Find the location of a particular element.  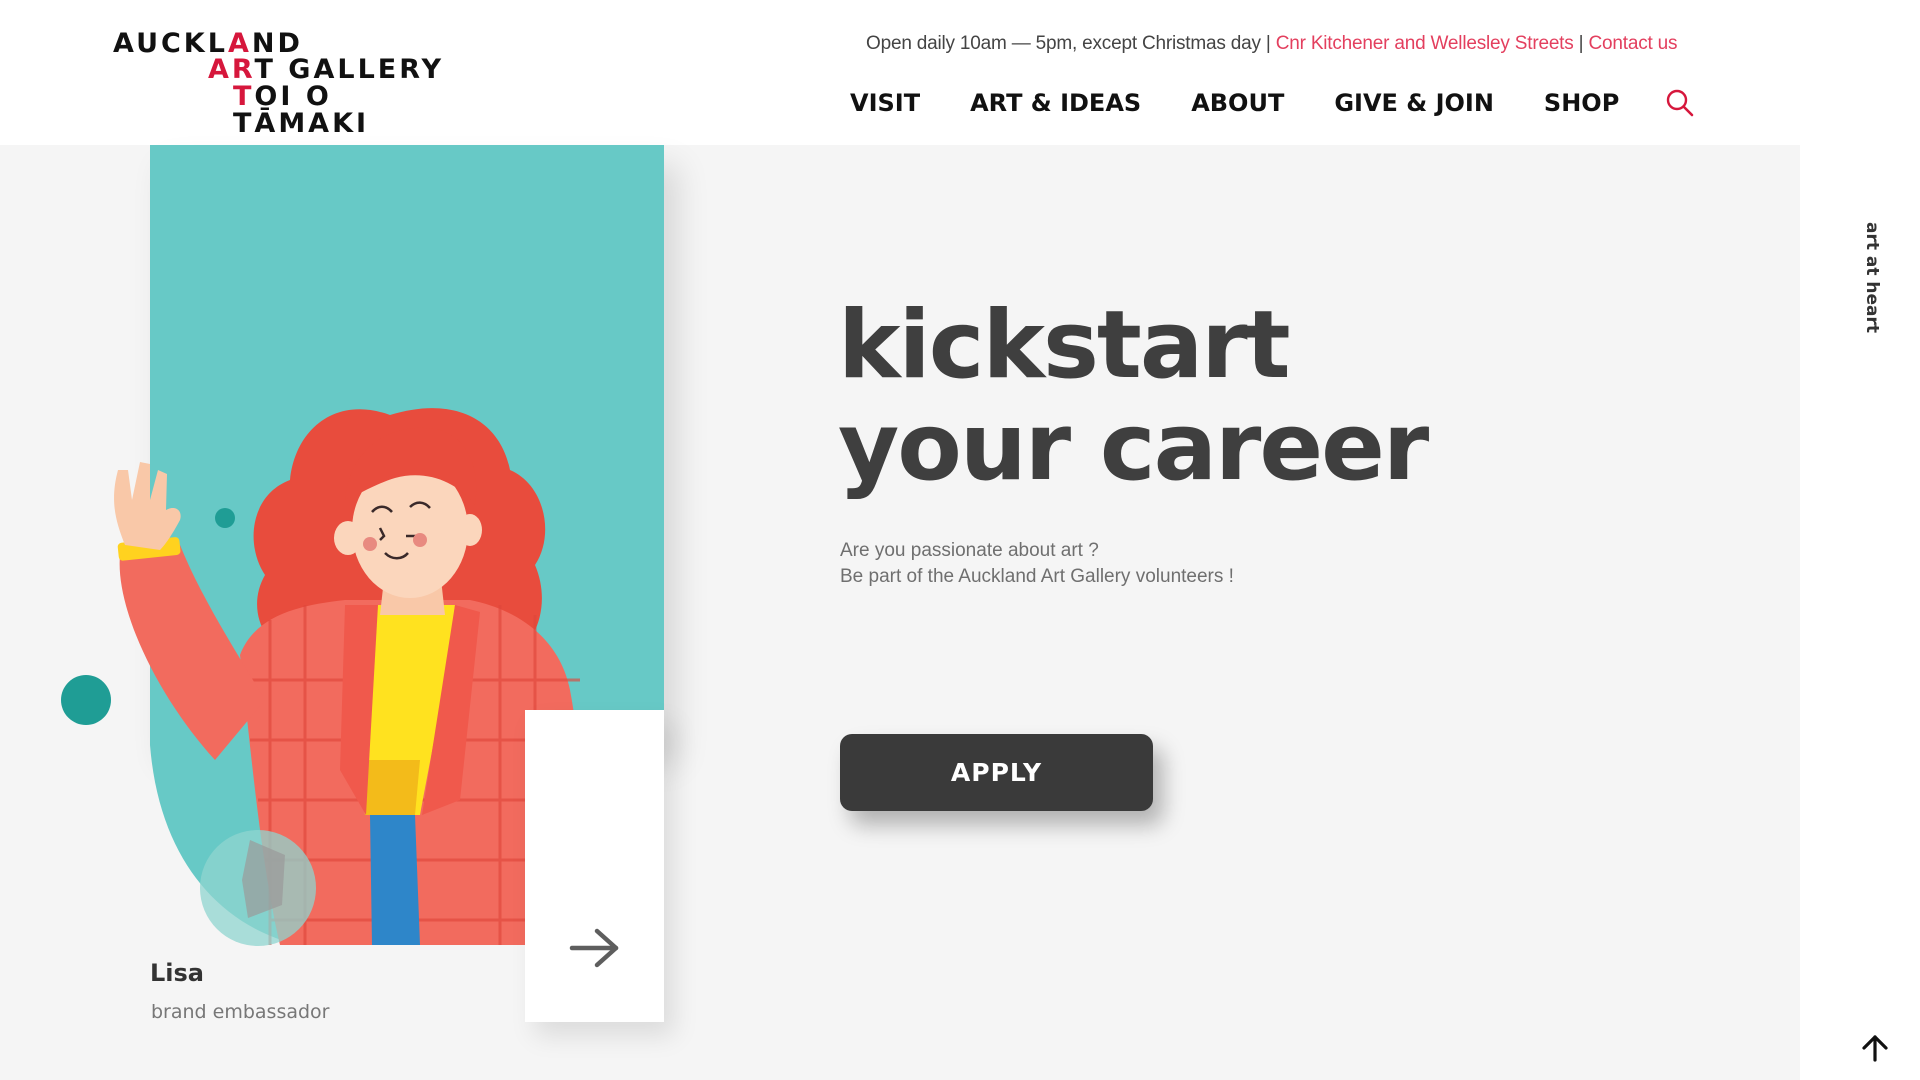

search-icon is located at coordinates (1680, 103).